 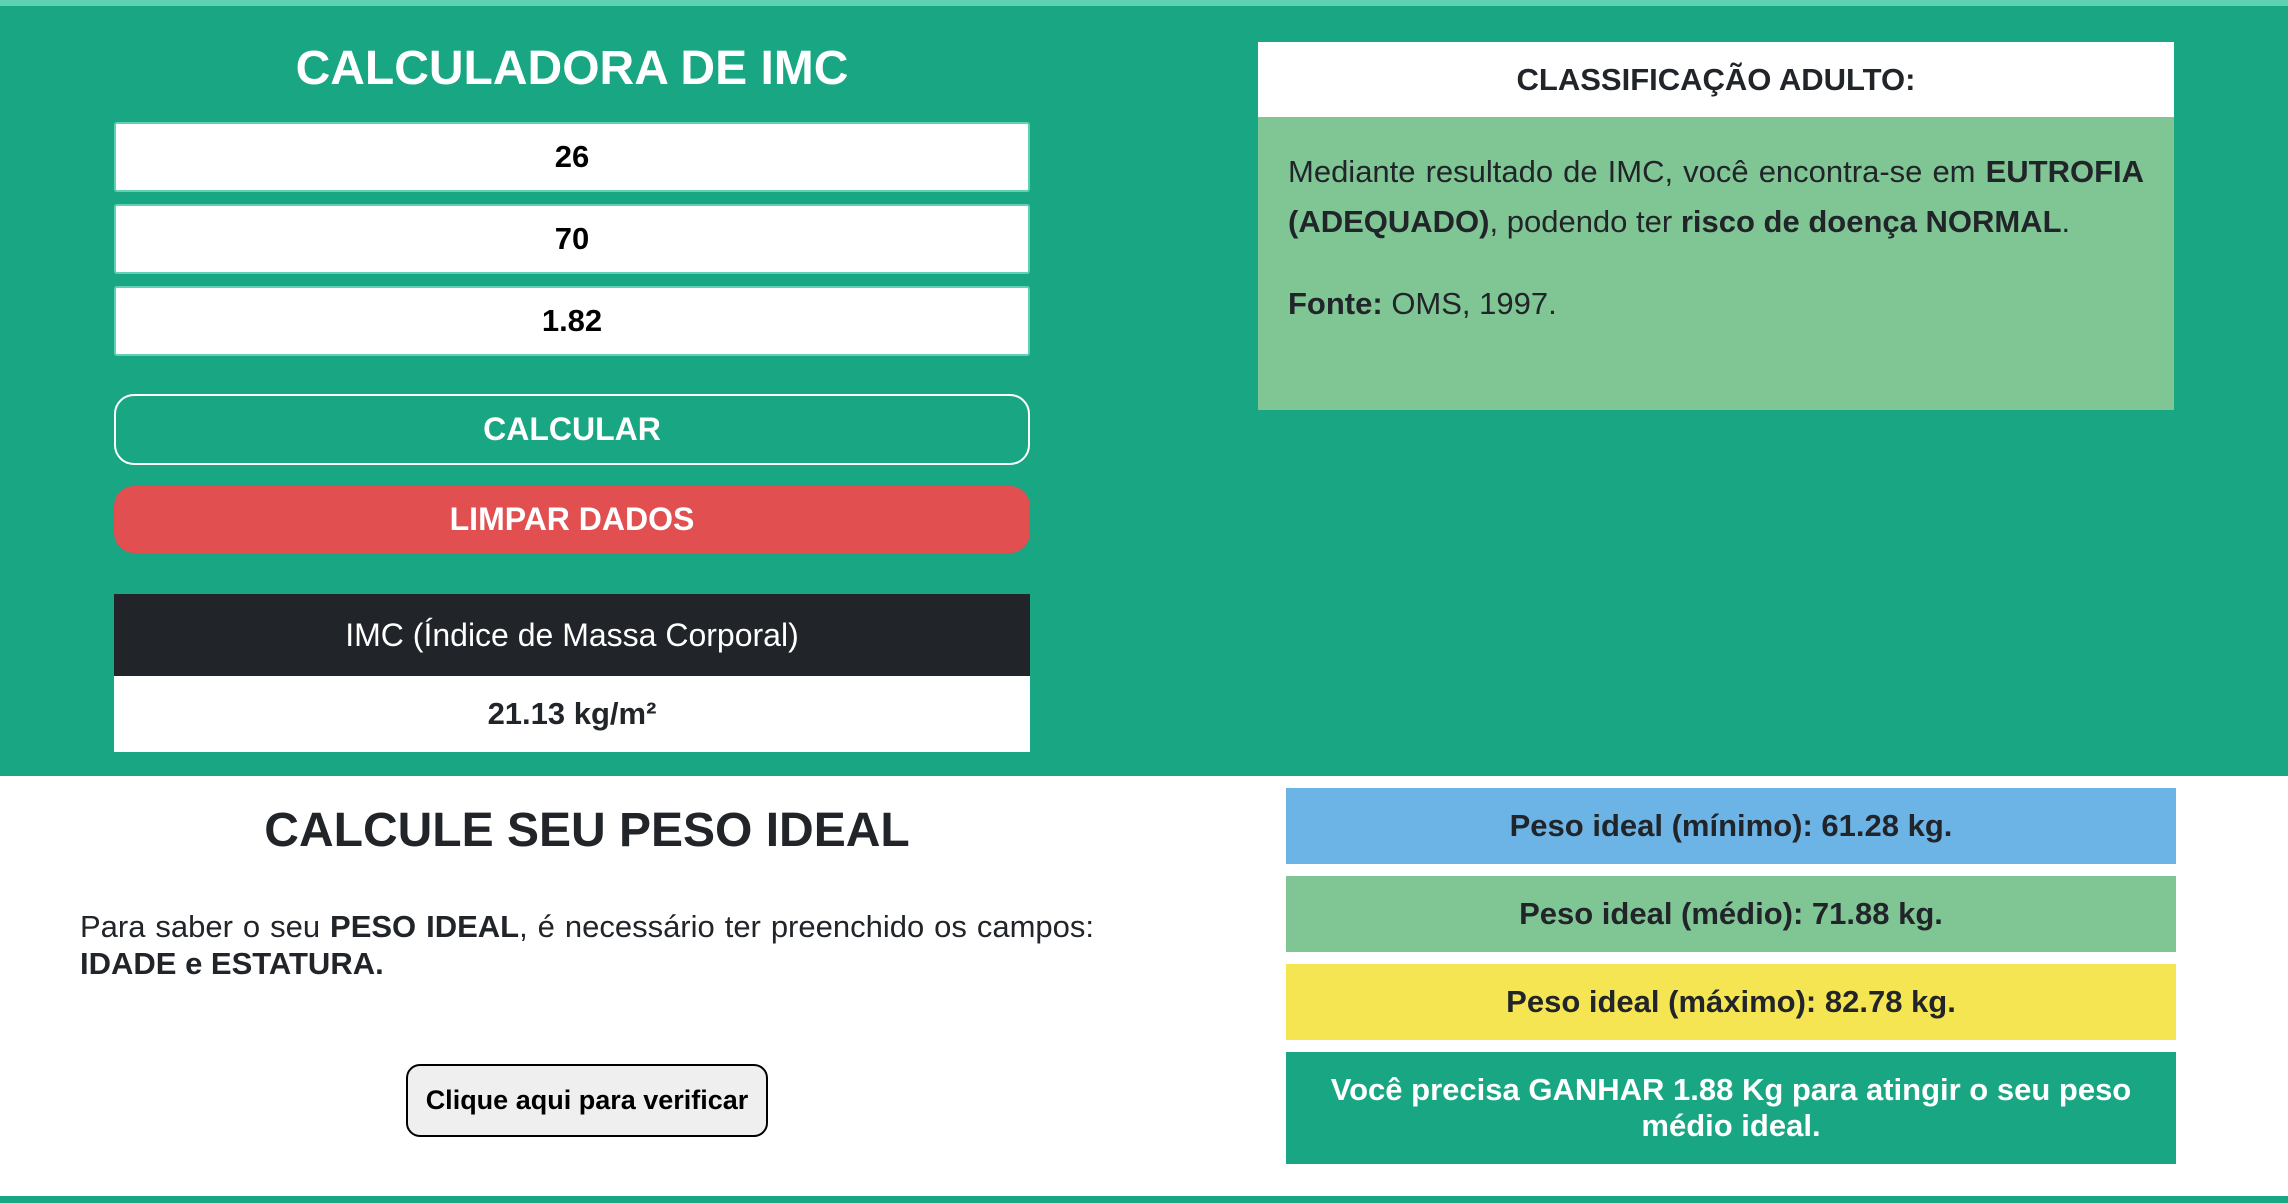 What do you see at coordinates (1716, 79) in the screenshot?
I see `classification-header: CLASSIFICAÇÃO ADULTO:` at bounding box center [1716, 79].